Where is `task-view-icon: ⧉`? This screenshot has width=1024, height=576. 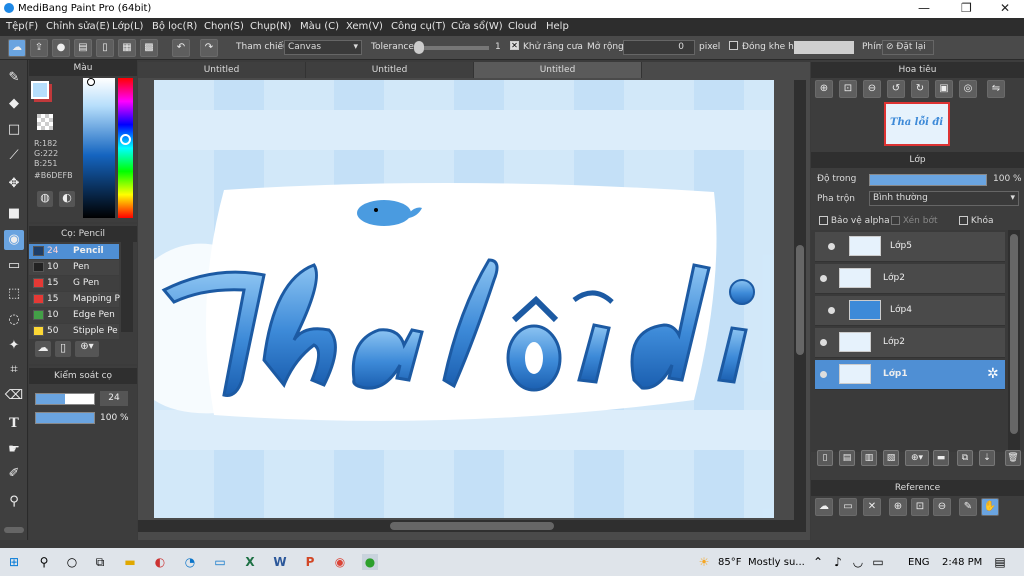
task-view-icon: ⧉ is located at coordinates (100, 562).